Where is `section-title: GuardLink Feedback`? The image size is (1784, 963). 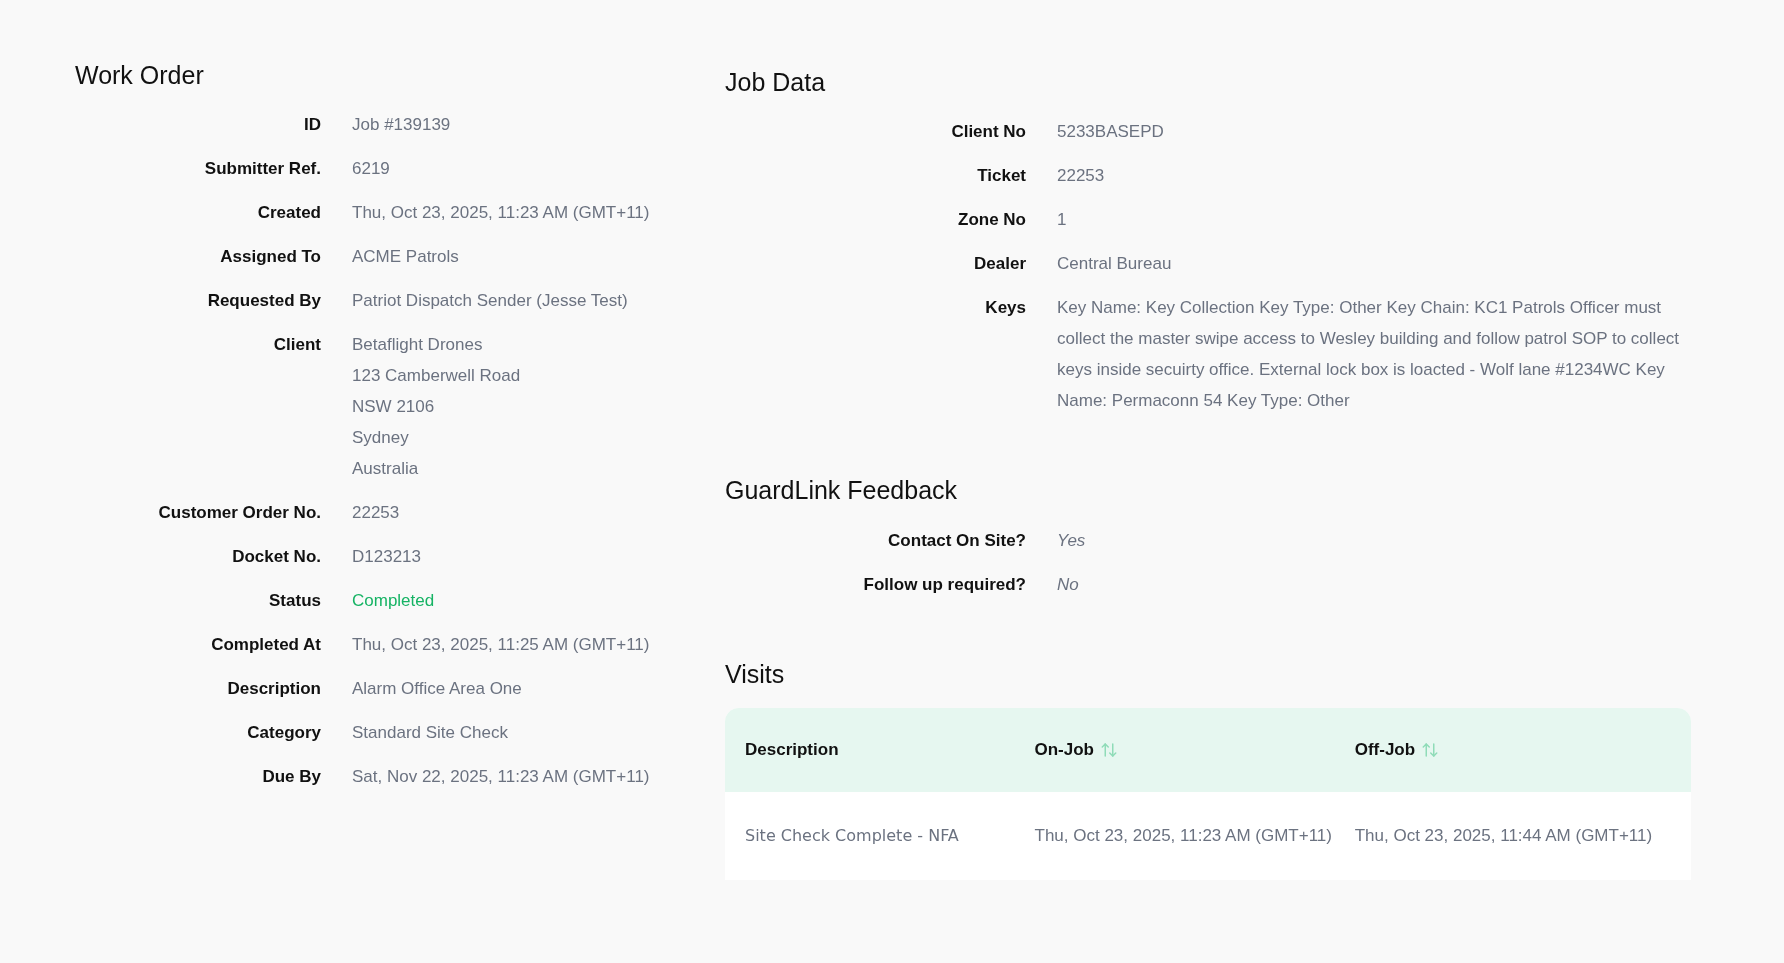
section-title: GuardLink Feedback is located at coordinates (842, 490).